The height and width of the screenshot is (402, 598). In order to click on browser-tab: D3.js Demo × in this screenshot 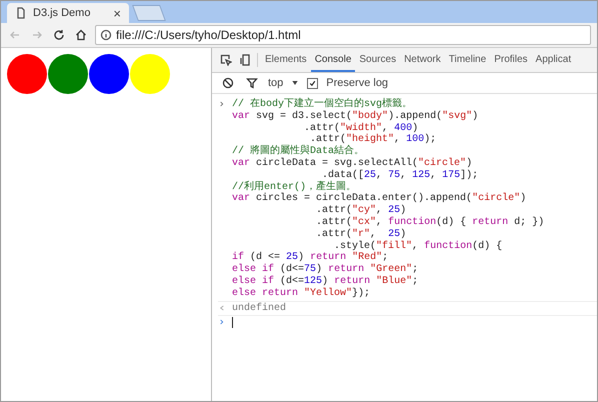, I will do `click(68, 13)`.